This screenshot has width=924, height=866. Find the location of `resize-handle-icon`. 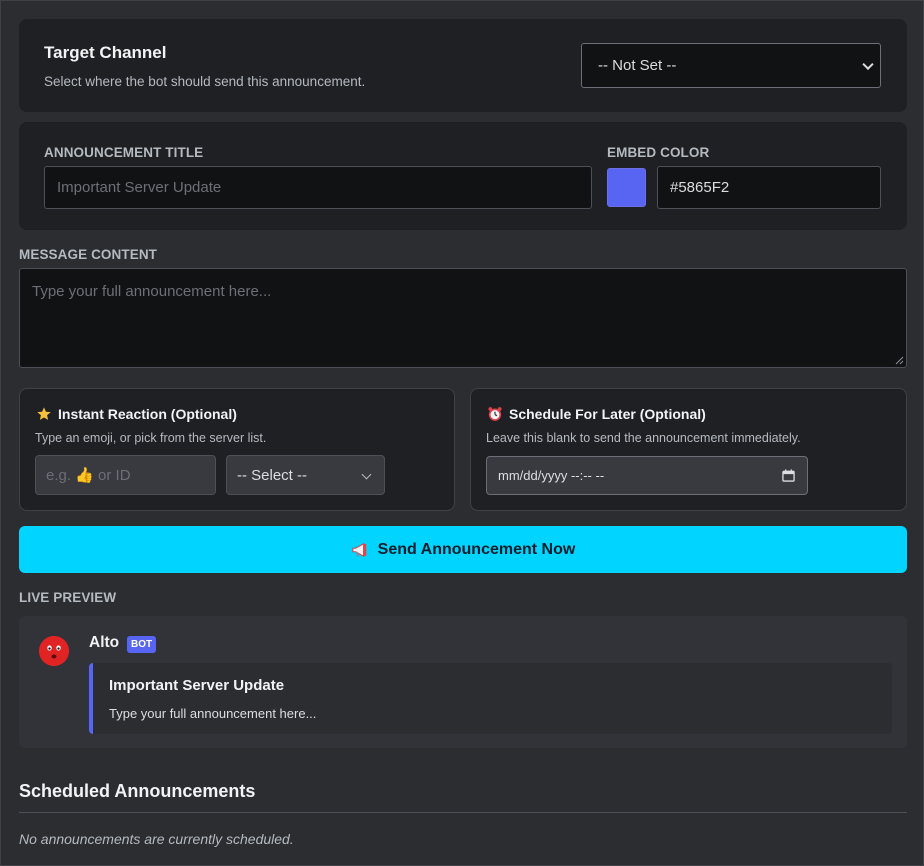

resize-handle-icon is located at coordinates (899, 360).